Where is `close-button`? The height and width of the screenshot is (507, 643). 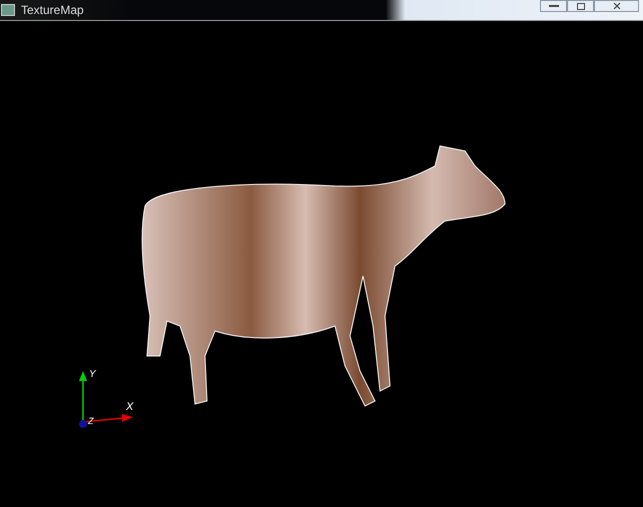 close-button is located at coordinates (616, 6).